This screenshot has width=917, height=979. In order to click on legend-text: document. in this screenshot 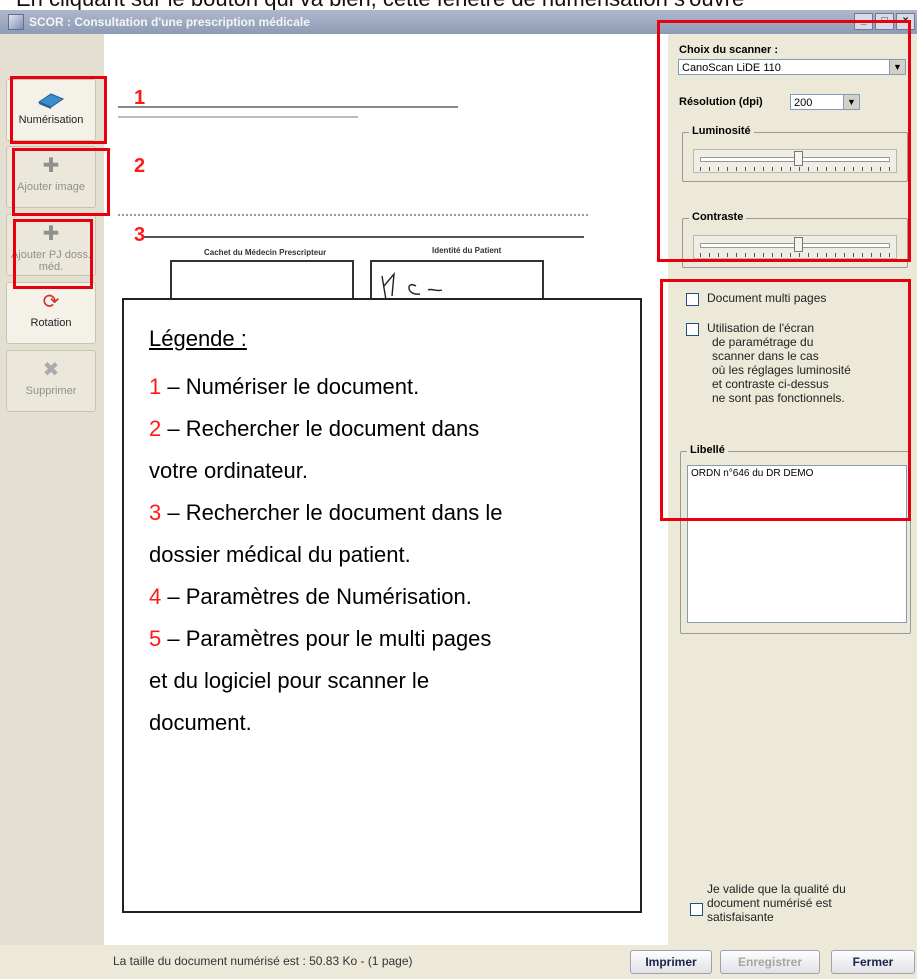, I will do `click(200, 722)`.